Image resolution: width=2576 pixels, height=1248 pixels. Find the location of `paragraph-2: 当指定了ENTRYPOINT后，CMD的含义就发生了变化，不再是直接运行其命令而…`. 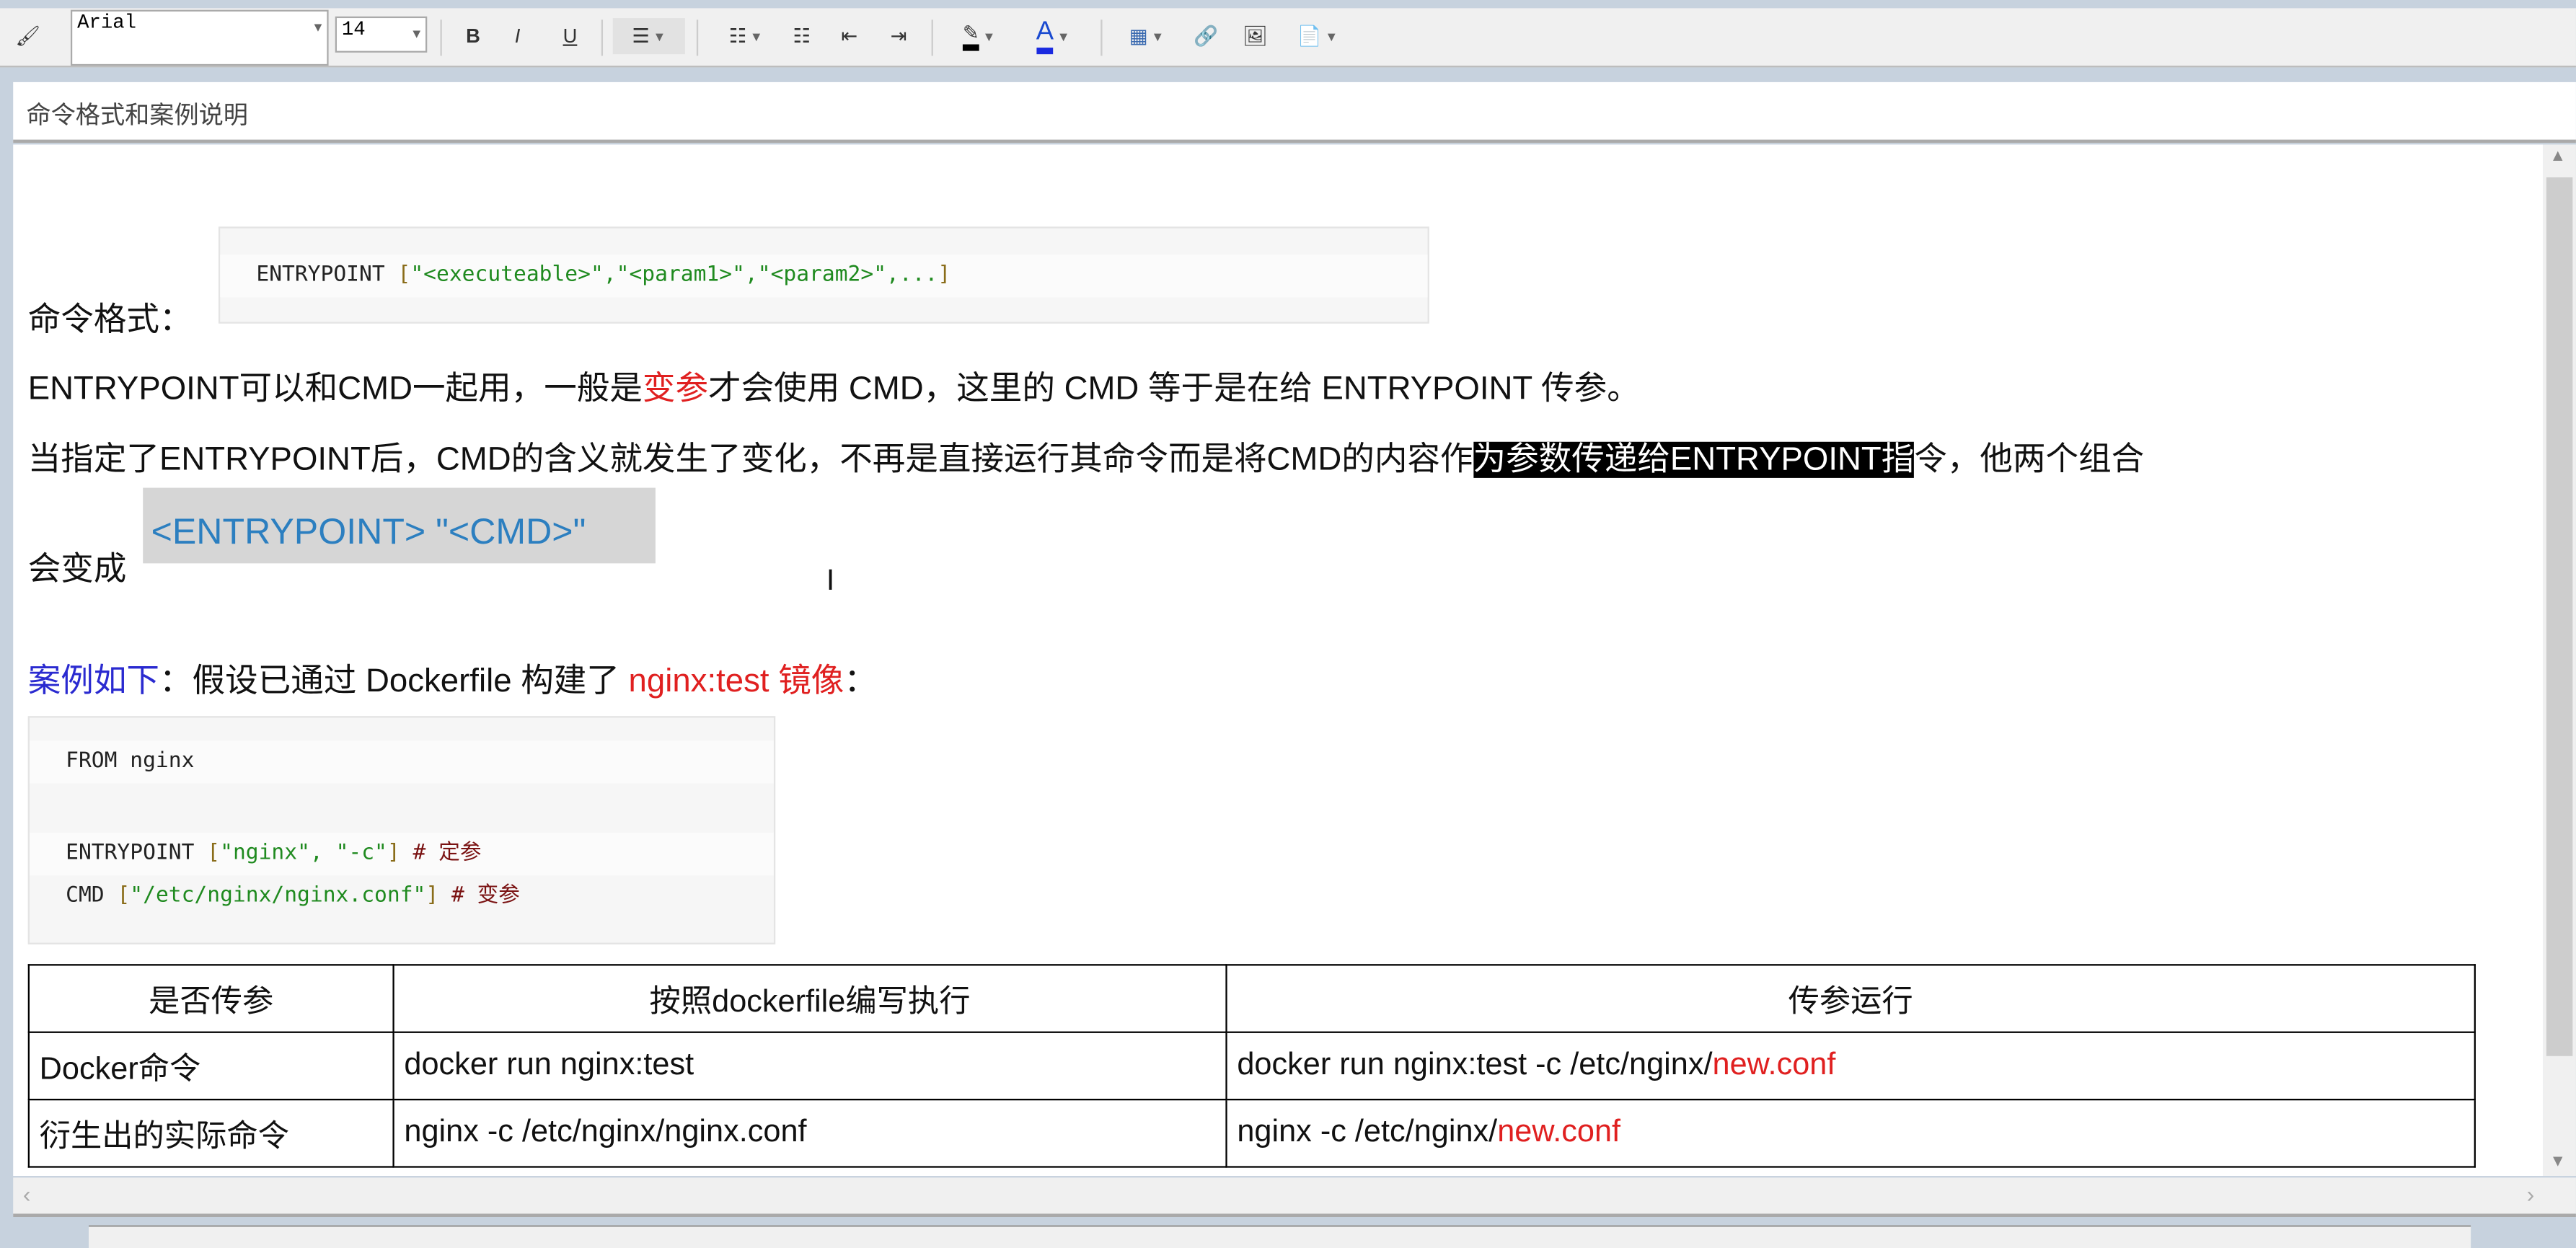

paragraph-2: 当指定了ENTRYPOINT后，CMD的含义就发生了变化，不再是直接运行其命令而… is located at coordinates (1086, 459).